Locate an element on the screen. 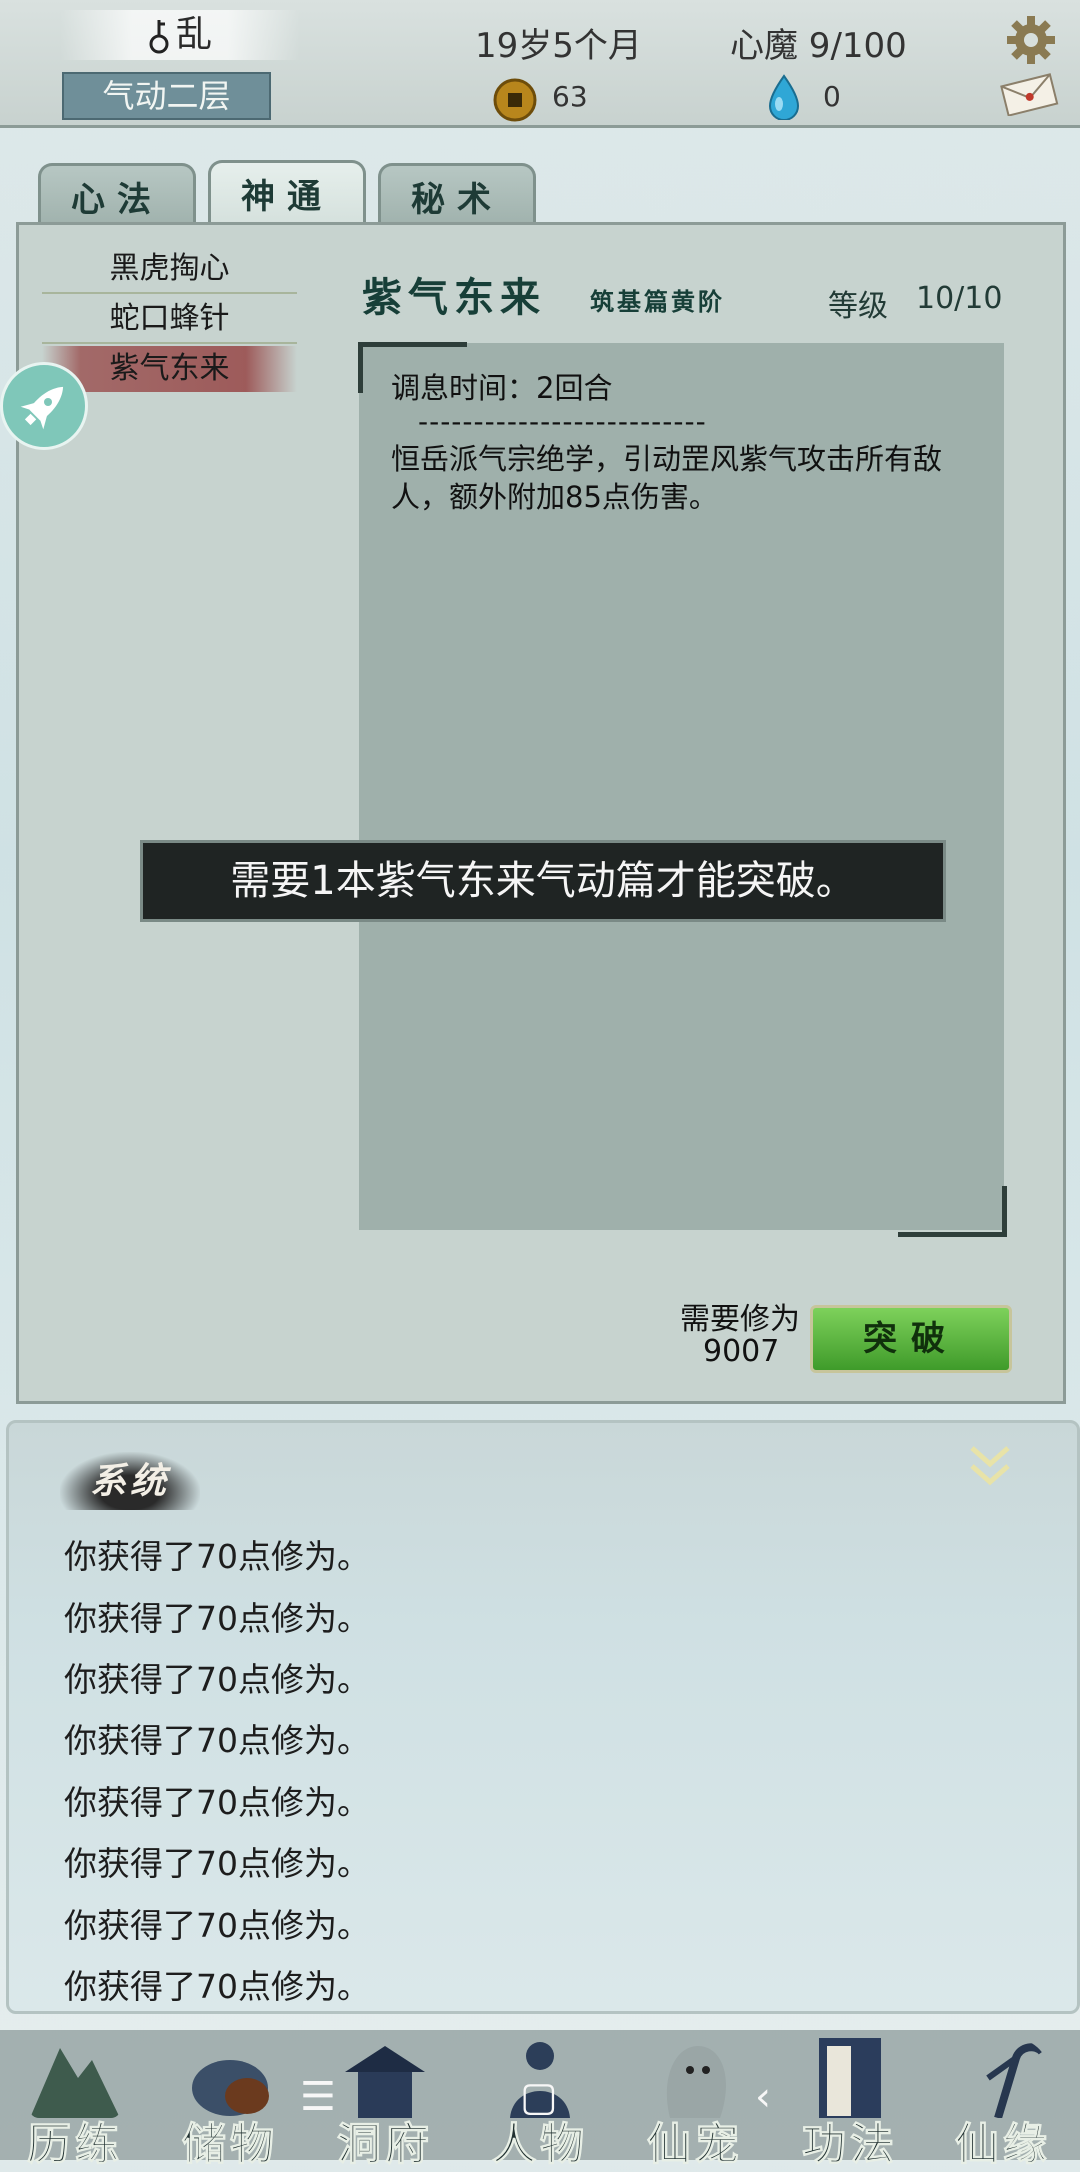  nav-lilian: 历练 is located at coordinates (75, 2100).